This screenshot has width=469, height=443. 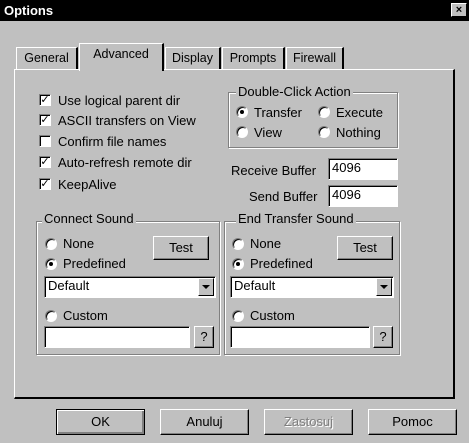 I want to click on help-button: Pomoc, so click(x=412, y=422).